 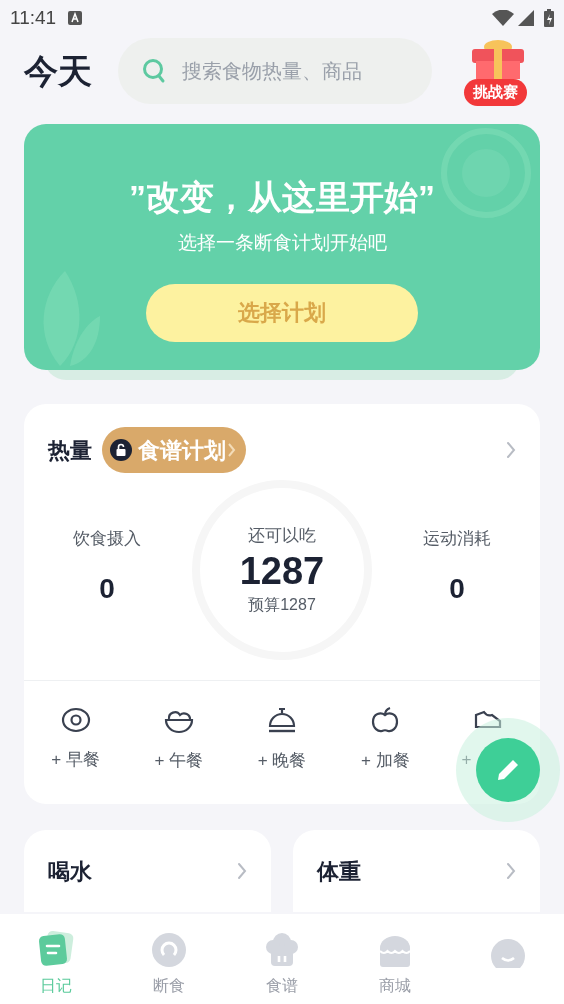 What do you see at coordinates (457, 539) in the screenshot?
I see `stat-label: 运动消耗` at bounding box center [457, 539].